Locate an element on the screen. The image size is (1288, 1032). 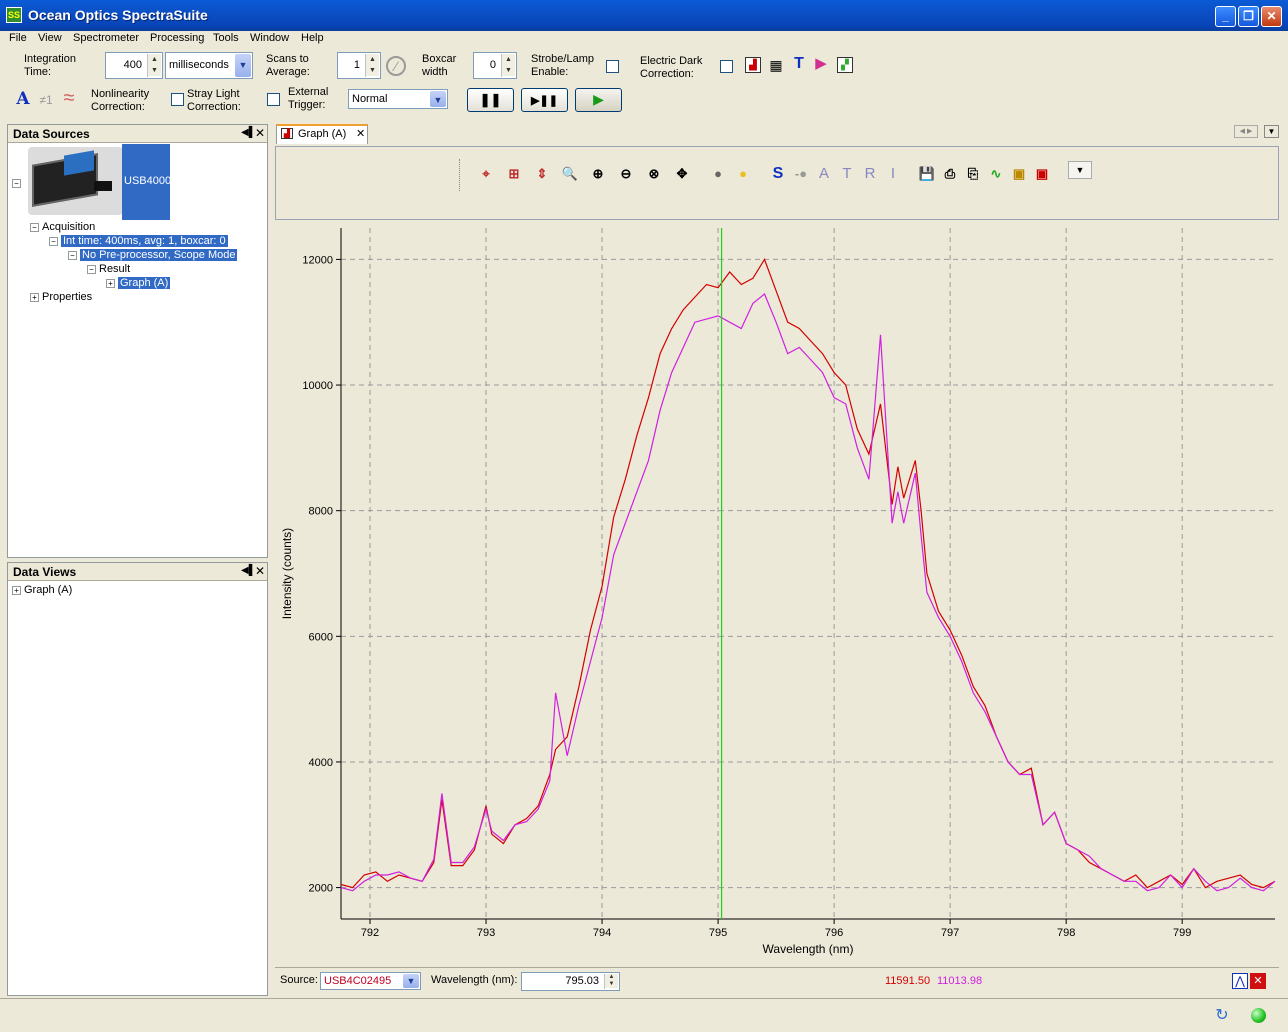
device-toggle: − is located at coordinates (18, 183).